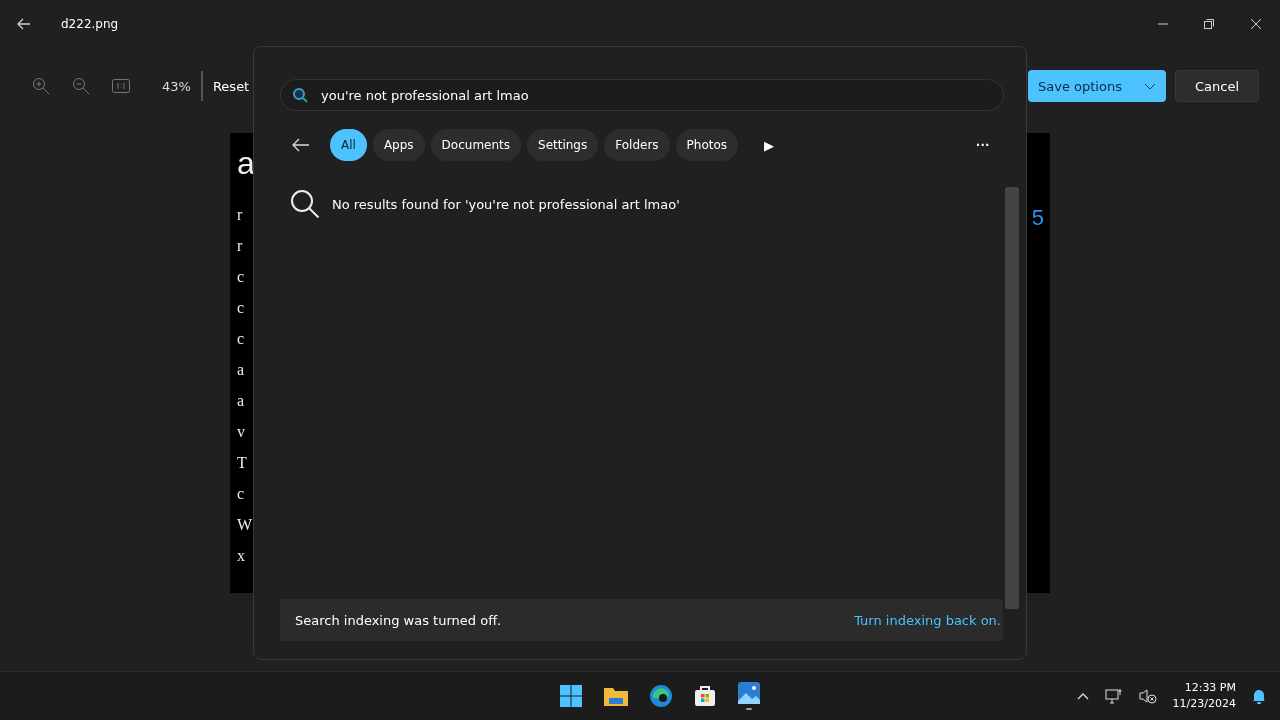 The height and width of the screenshot is (720, 1280). Describe the element at coordinates (245, 525) in the screenshot. I see `image-text: W` at that location.